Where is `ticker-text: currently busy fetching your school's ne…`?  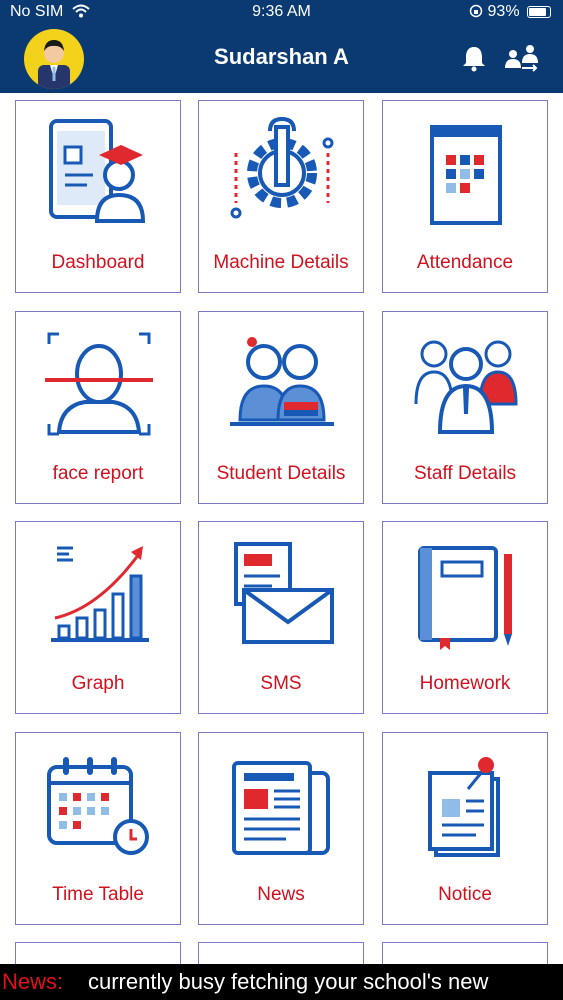 ticker-text: currently busy fetching your school's ne… is located at coordinates (288, 981).